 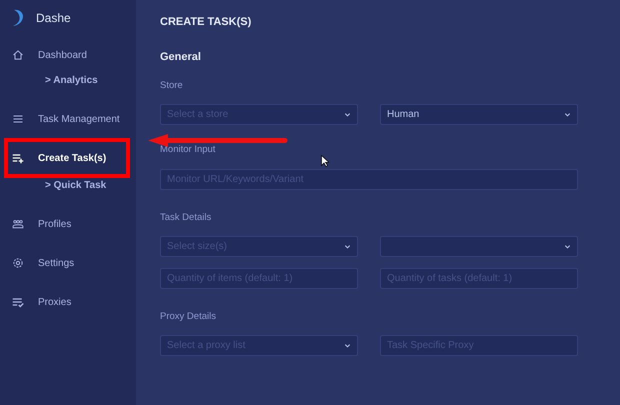 I want to click on gear-icon, so click(x=18, y=263).